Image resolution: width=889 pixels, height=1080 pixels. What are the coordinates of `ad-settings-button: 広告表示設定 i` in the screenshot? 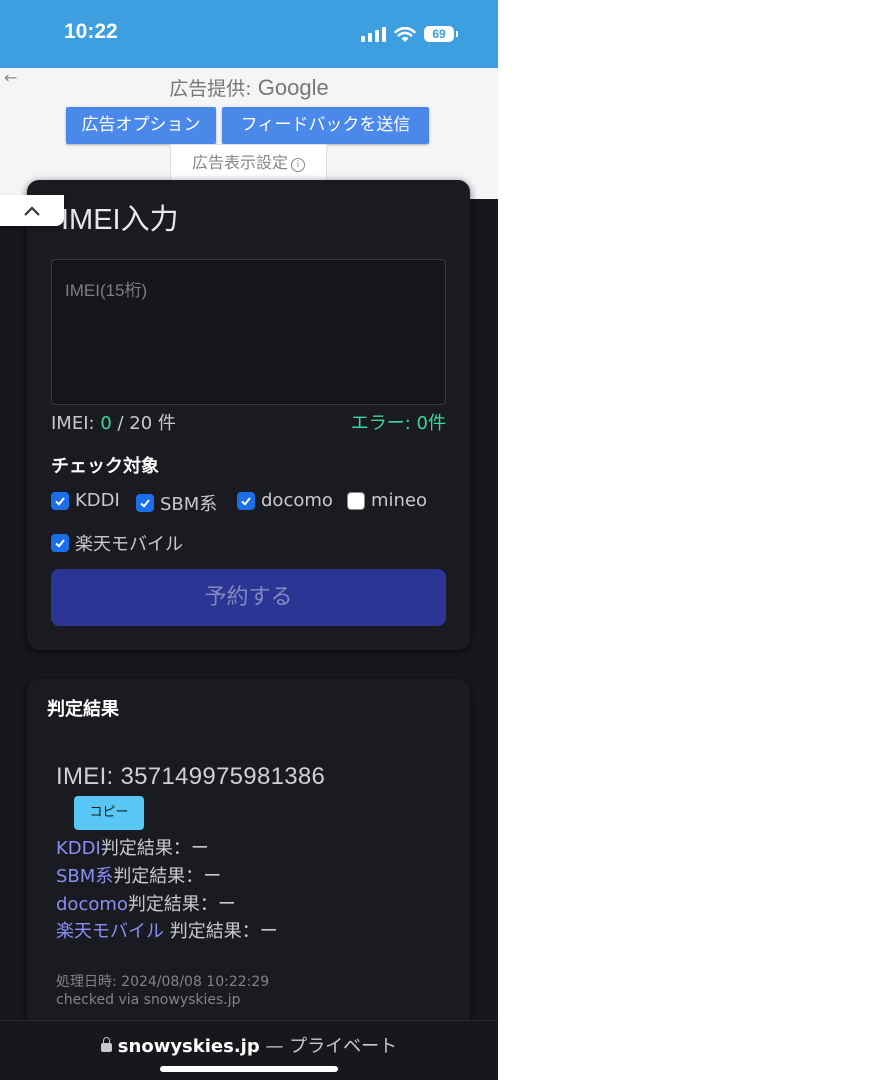 It's located at (248, 163).